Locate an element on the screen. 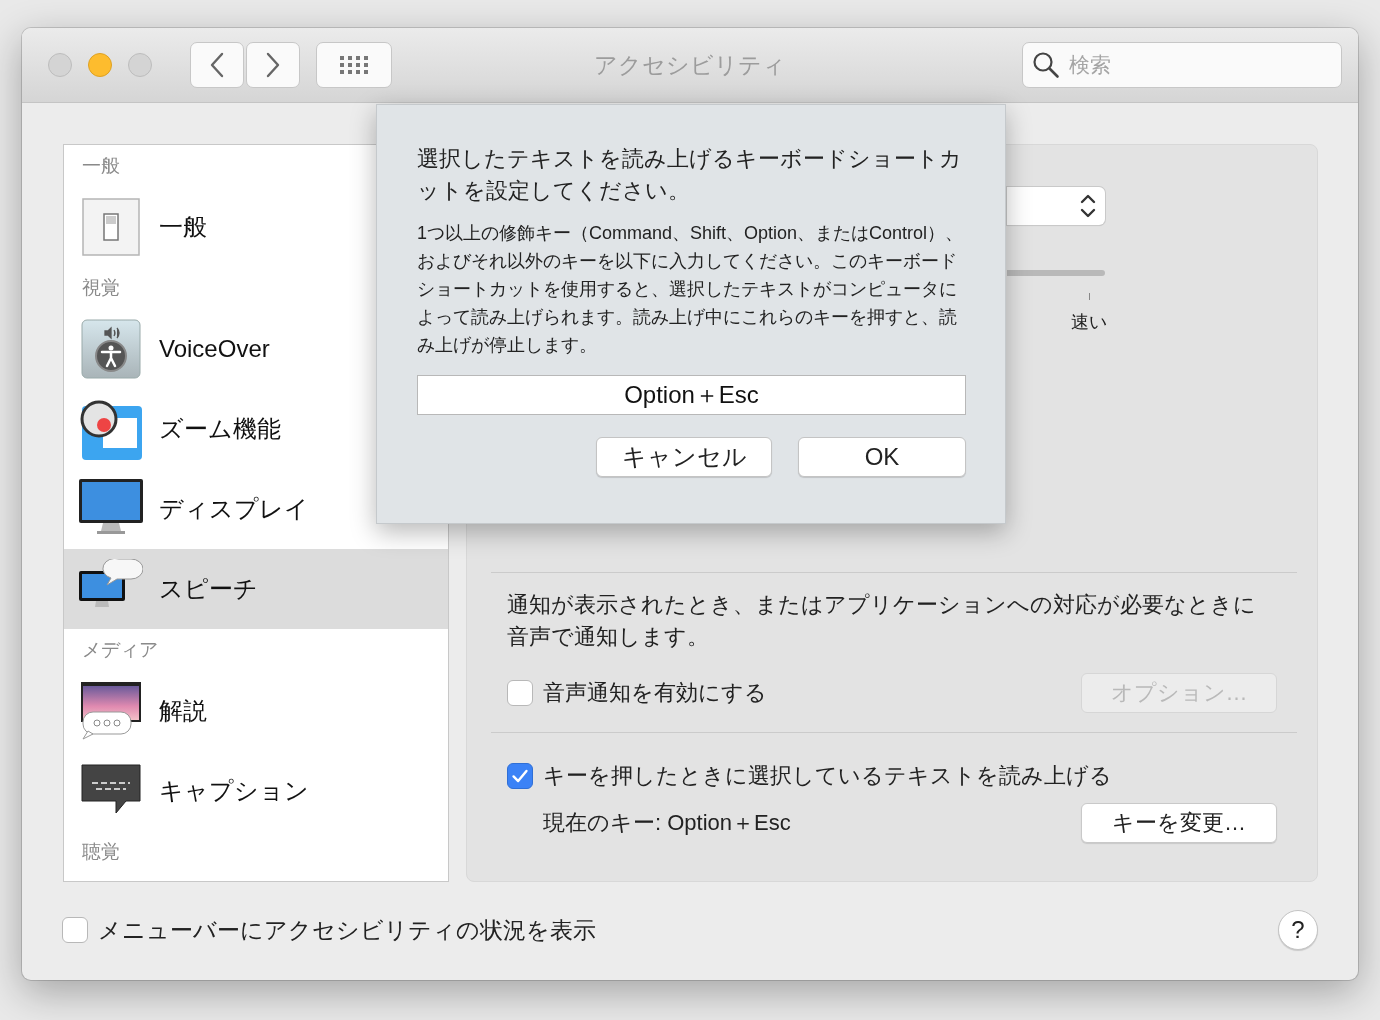 This screenshot has width=1380, height=1020. sidebar-item: スピーチ is located at coordinates (256, 589).